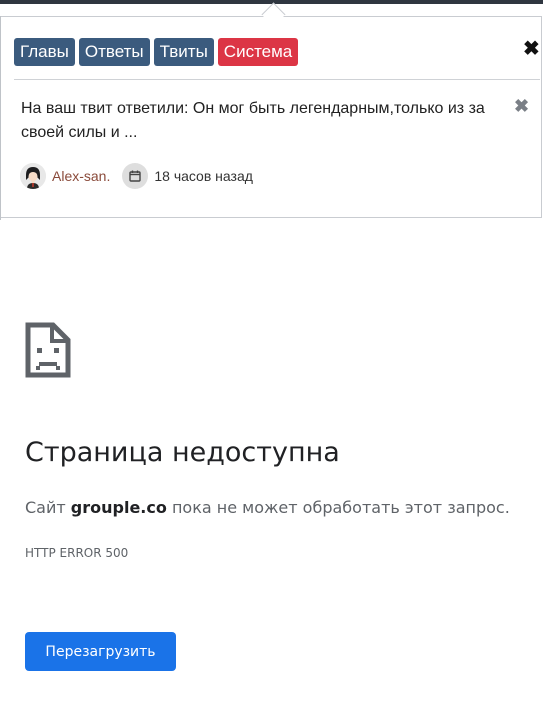  I want to click on divider, so click(277, 79).